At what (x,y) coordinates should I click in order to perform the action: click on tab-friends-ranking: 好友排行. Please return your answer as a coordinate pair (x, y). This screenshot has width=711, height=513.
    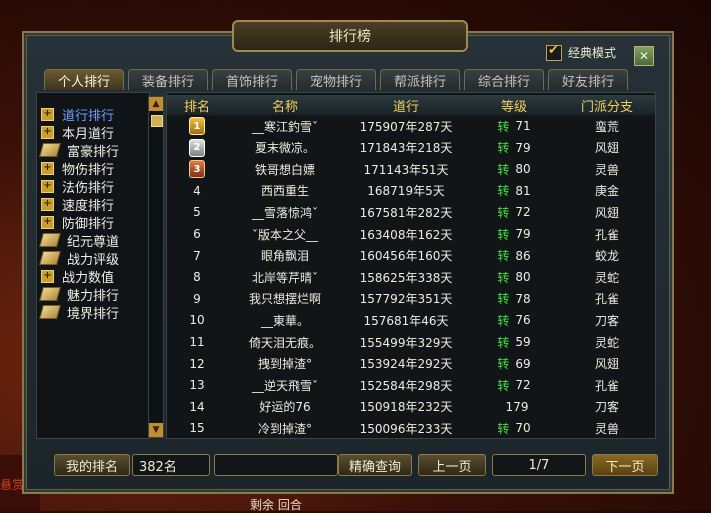
    Looking at the image, I should click on (588, 79).